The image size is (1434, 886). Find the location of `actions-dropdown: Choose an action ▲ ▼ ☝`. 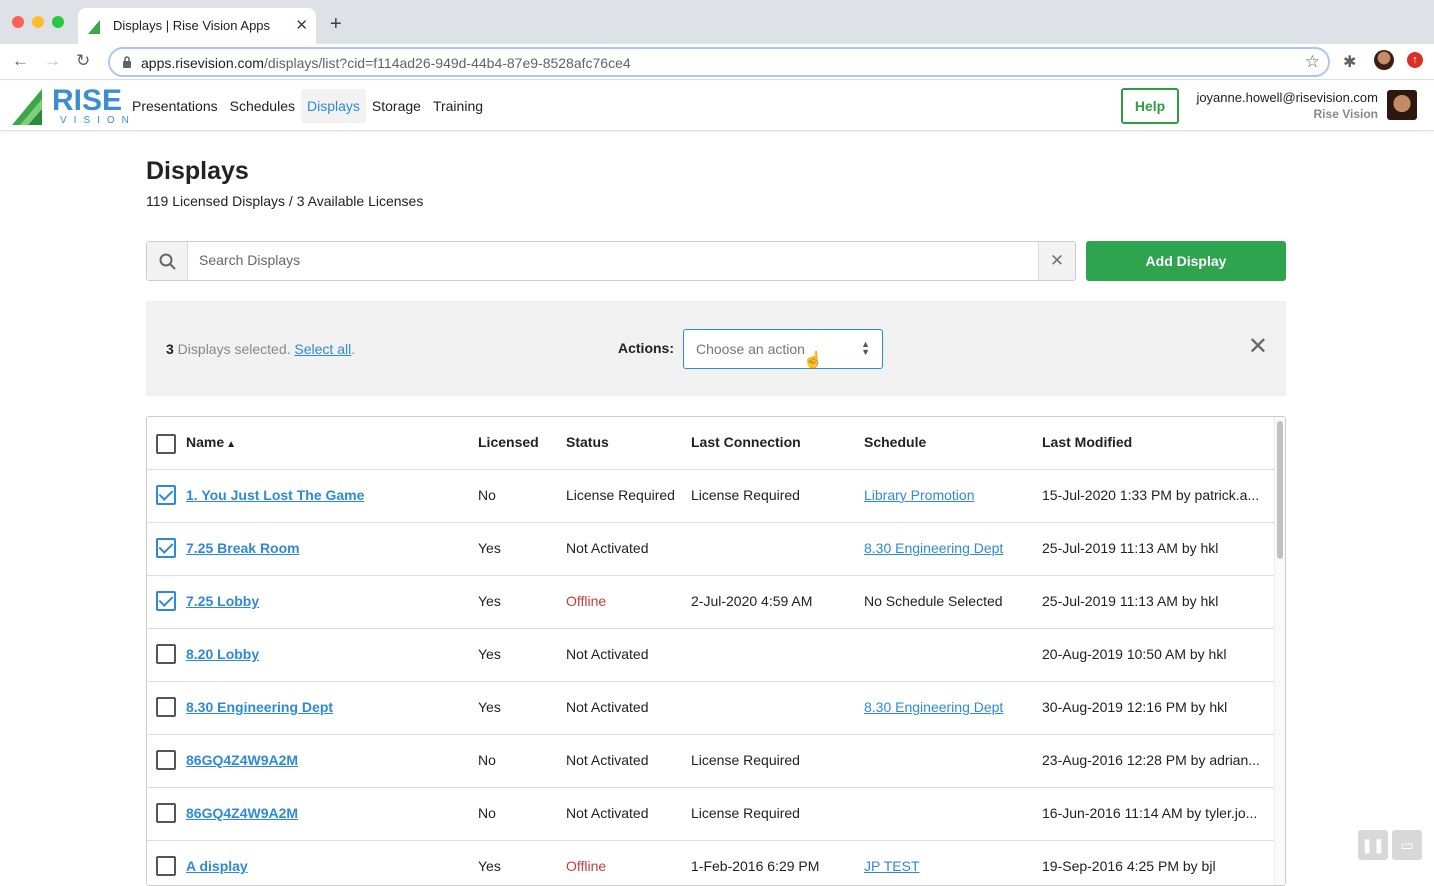

actions-dropdown: Choose an action ▲ ▼ ☝ is located at coordinates (783, 349).